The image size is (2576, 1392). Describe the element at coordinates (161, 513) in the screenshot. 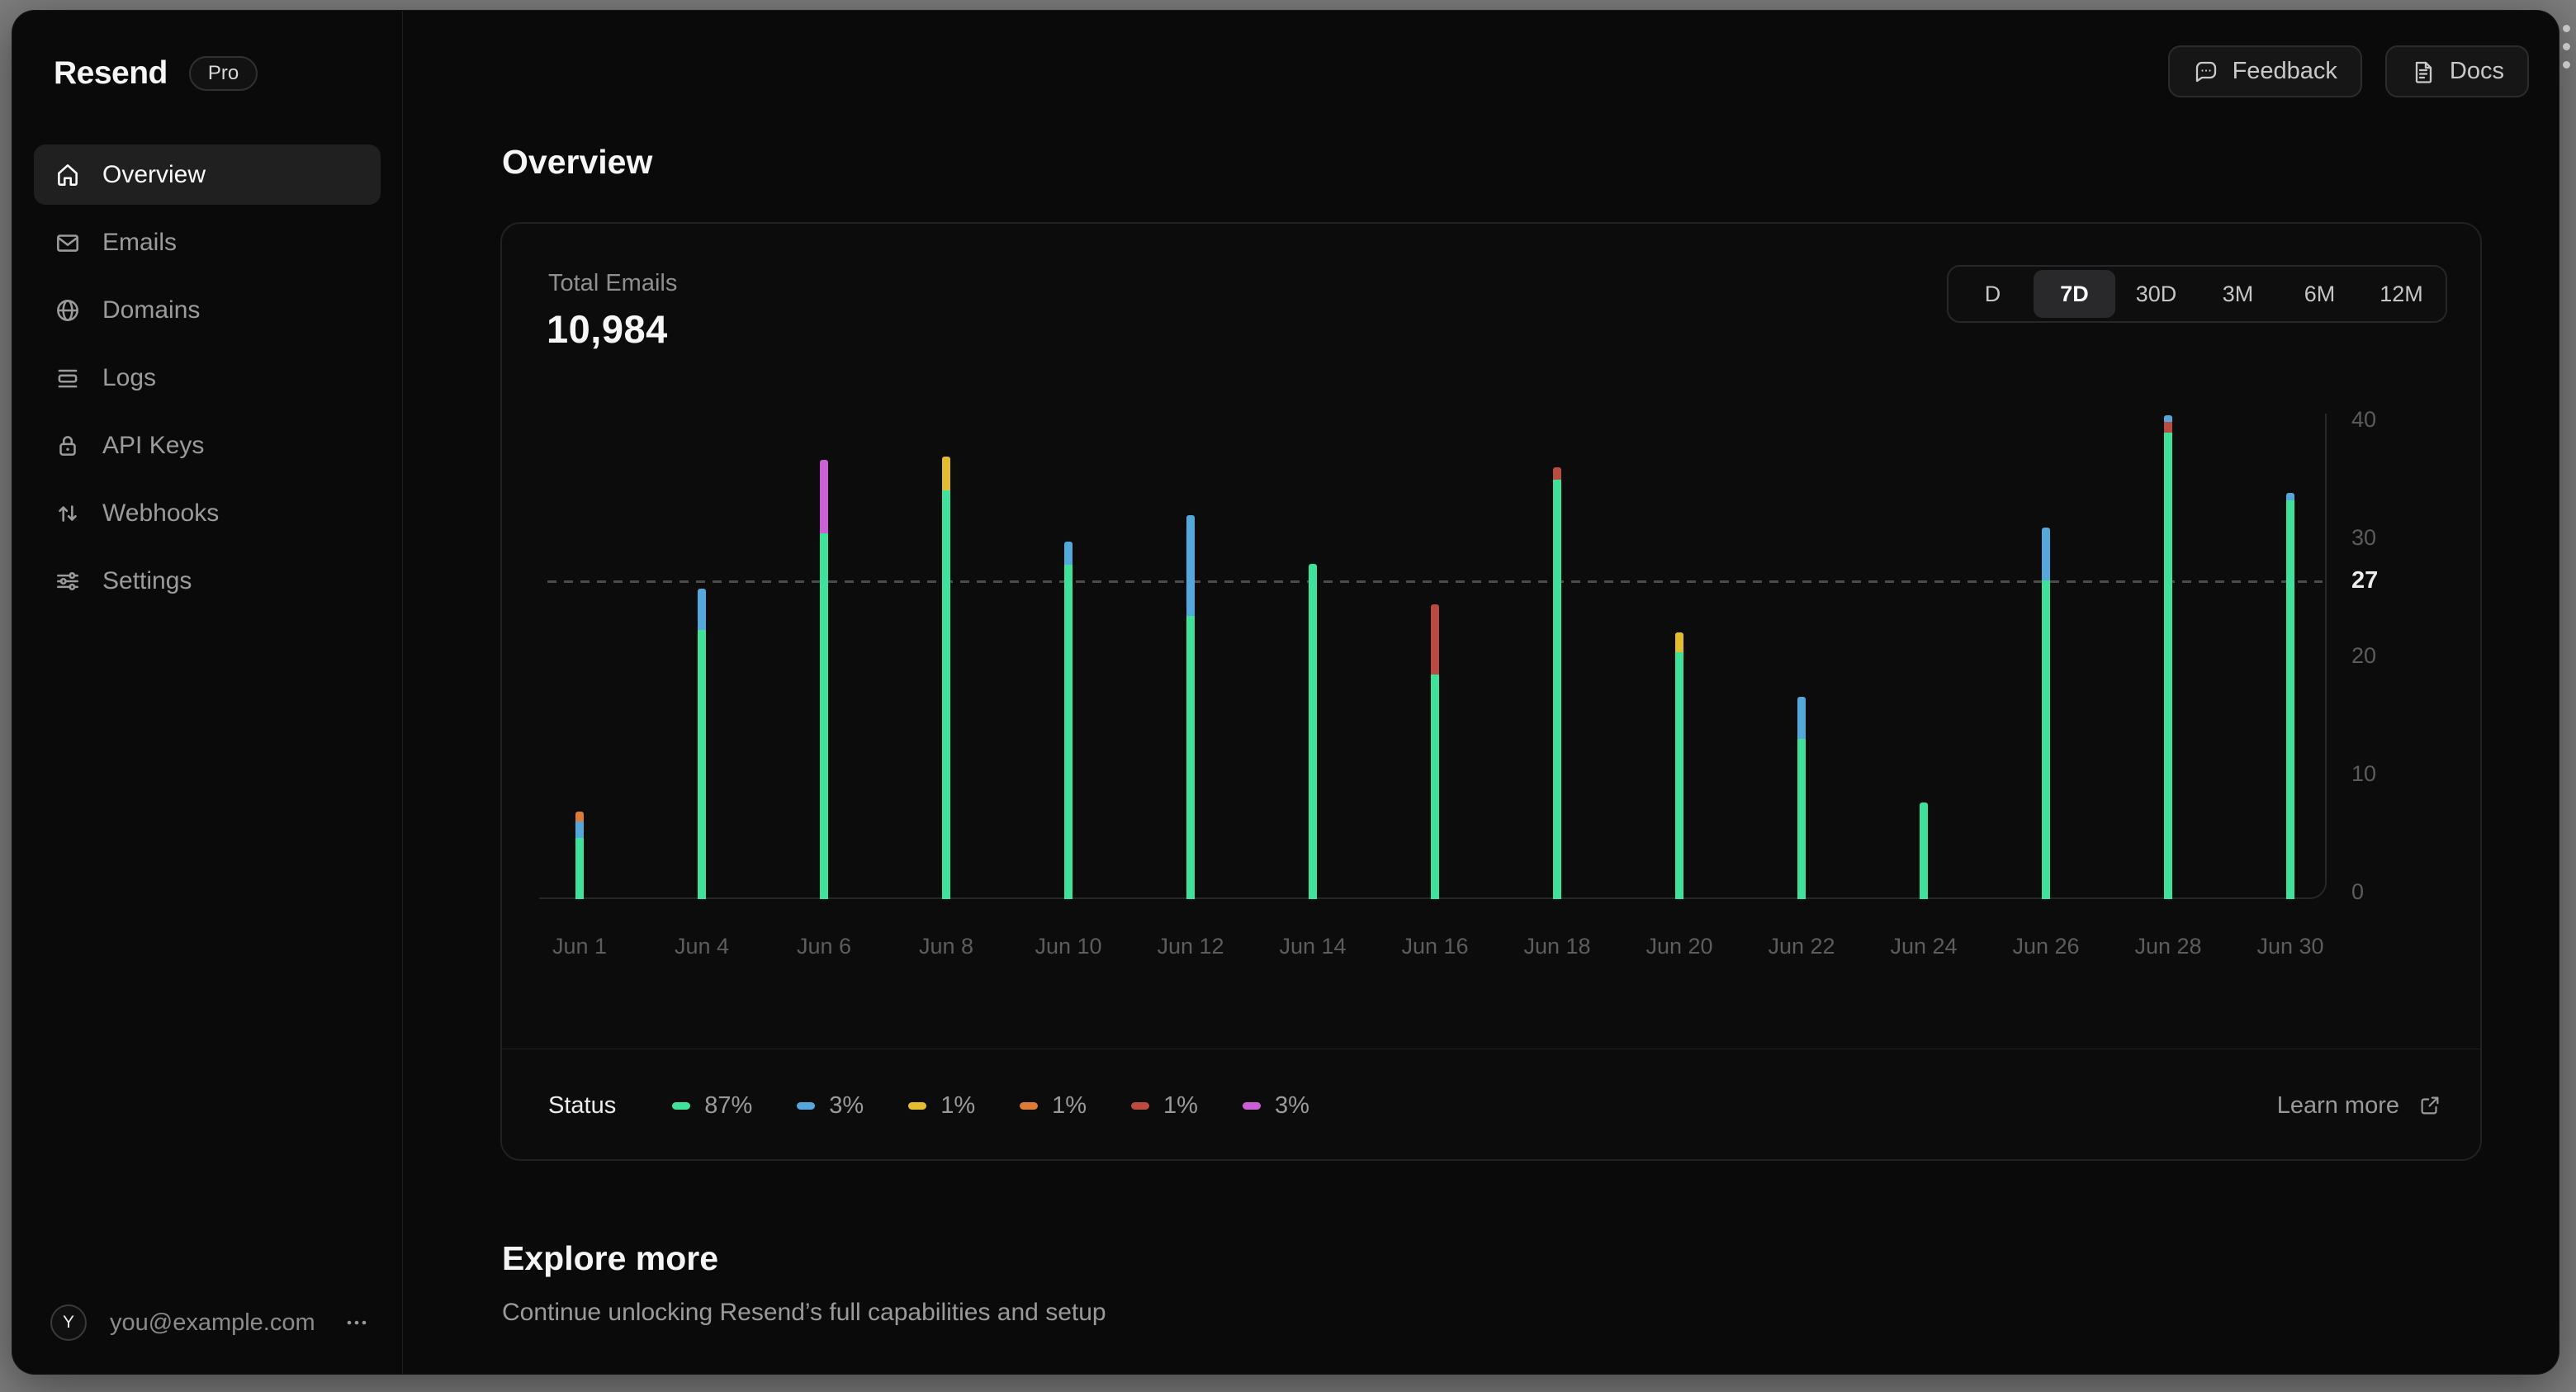

I see `sidebar-item-label: Webhooks` at that location.